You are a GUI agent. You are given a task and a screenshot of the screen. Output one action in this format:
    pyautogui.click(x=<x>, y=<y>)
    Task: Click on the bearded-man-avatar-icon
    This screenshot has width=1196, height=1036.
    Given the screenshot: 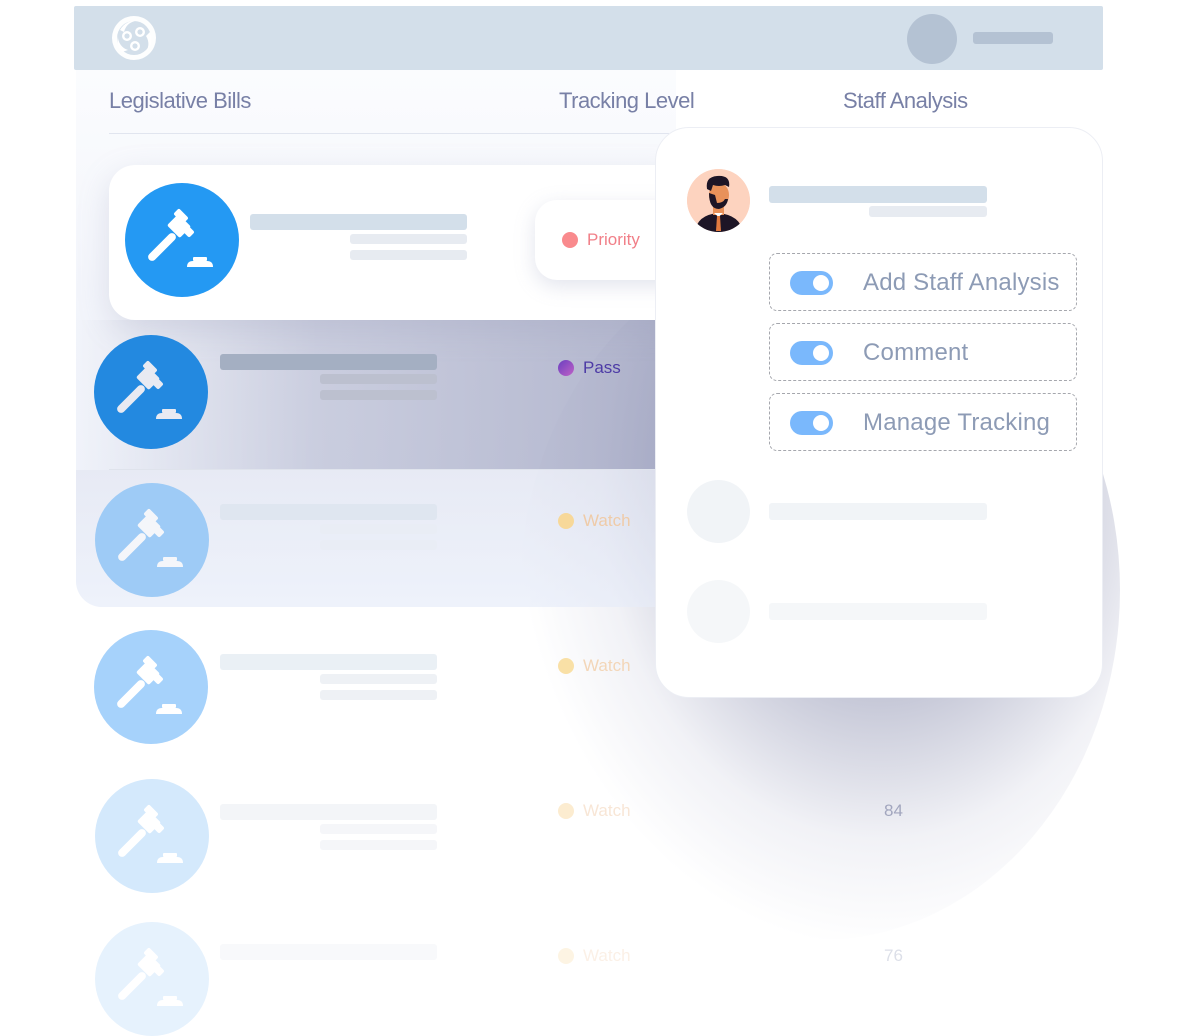 What is the action you would take?
    pyautogui.click(x=718, y=200)
    